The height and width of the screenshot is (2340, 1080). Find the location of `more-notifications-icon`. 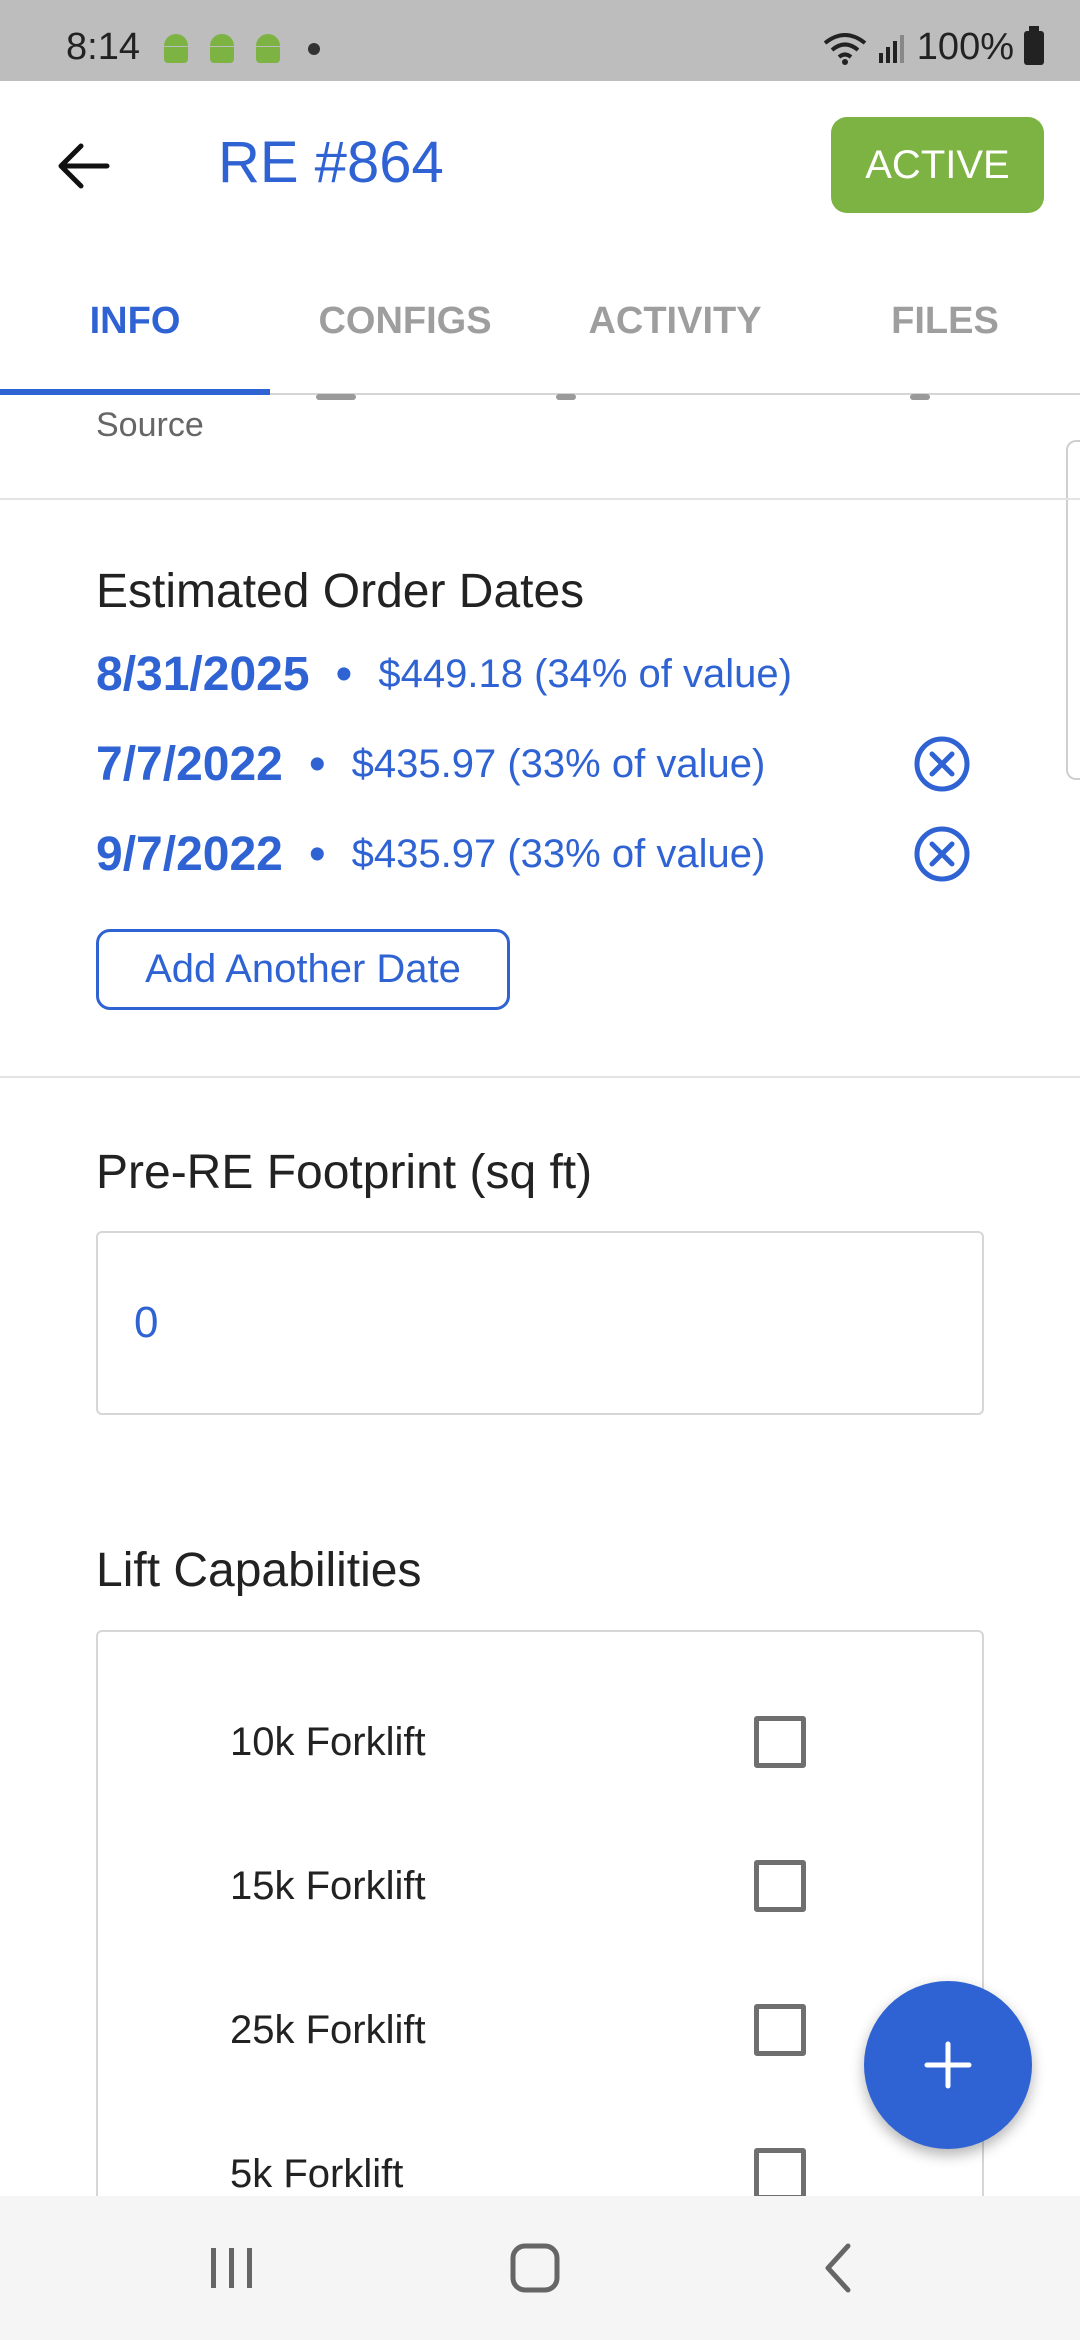

more-notifications-icon is located at coordinates (314, 49).